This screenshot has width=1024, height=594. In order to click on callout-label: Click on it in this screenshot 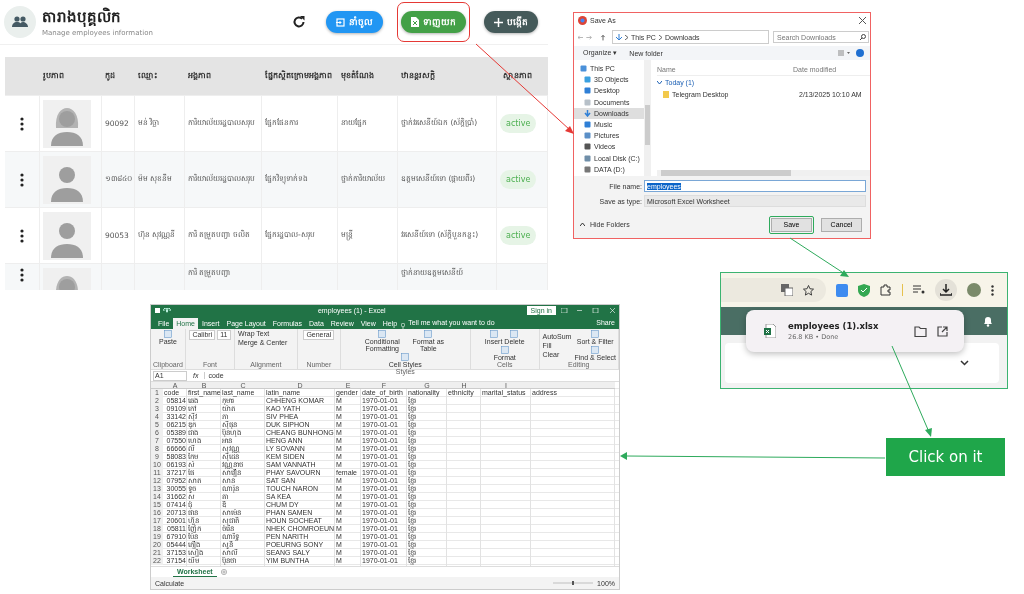, I will do `click(945, 457)`.